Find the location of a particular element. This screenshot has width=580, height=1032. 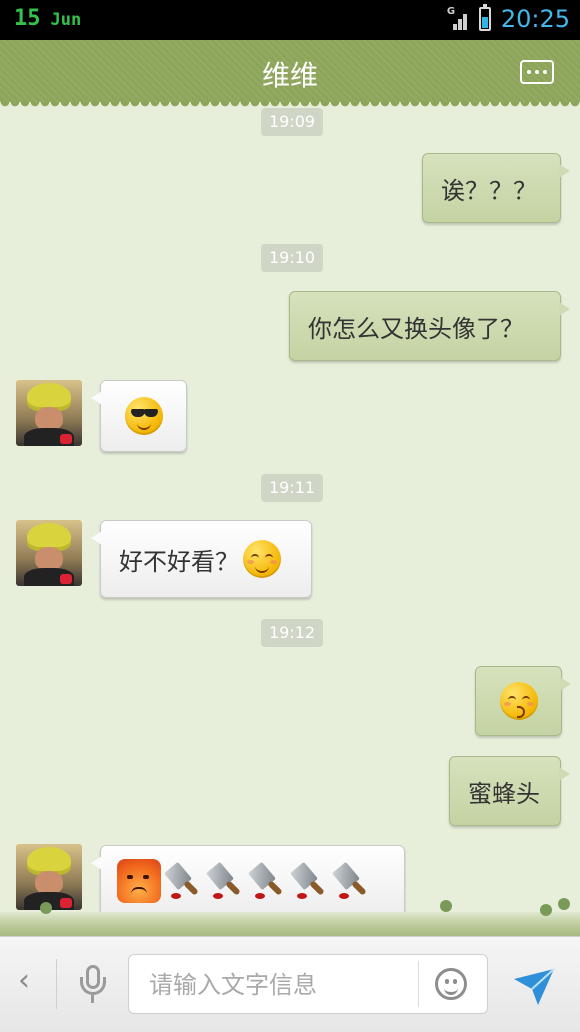

chat-header: 维维 is located at coordinates (290, 74).